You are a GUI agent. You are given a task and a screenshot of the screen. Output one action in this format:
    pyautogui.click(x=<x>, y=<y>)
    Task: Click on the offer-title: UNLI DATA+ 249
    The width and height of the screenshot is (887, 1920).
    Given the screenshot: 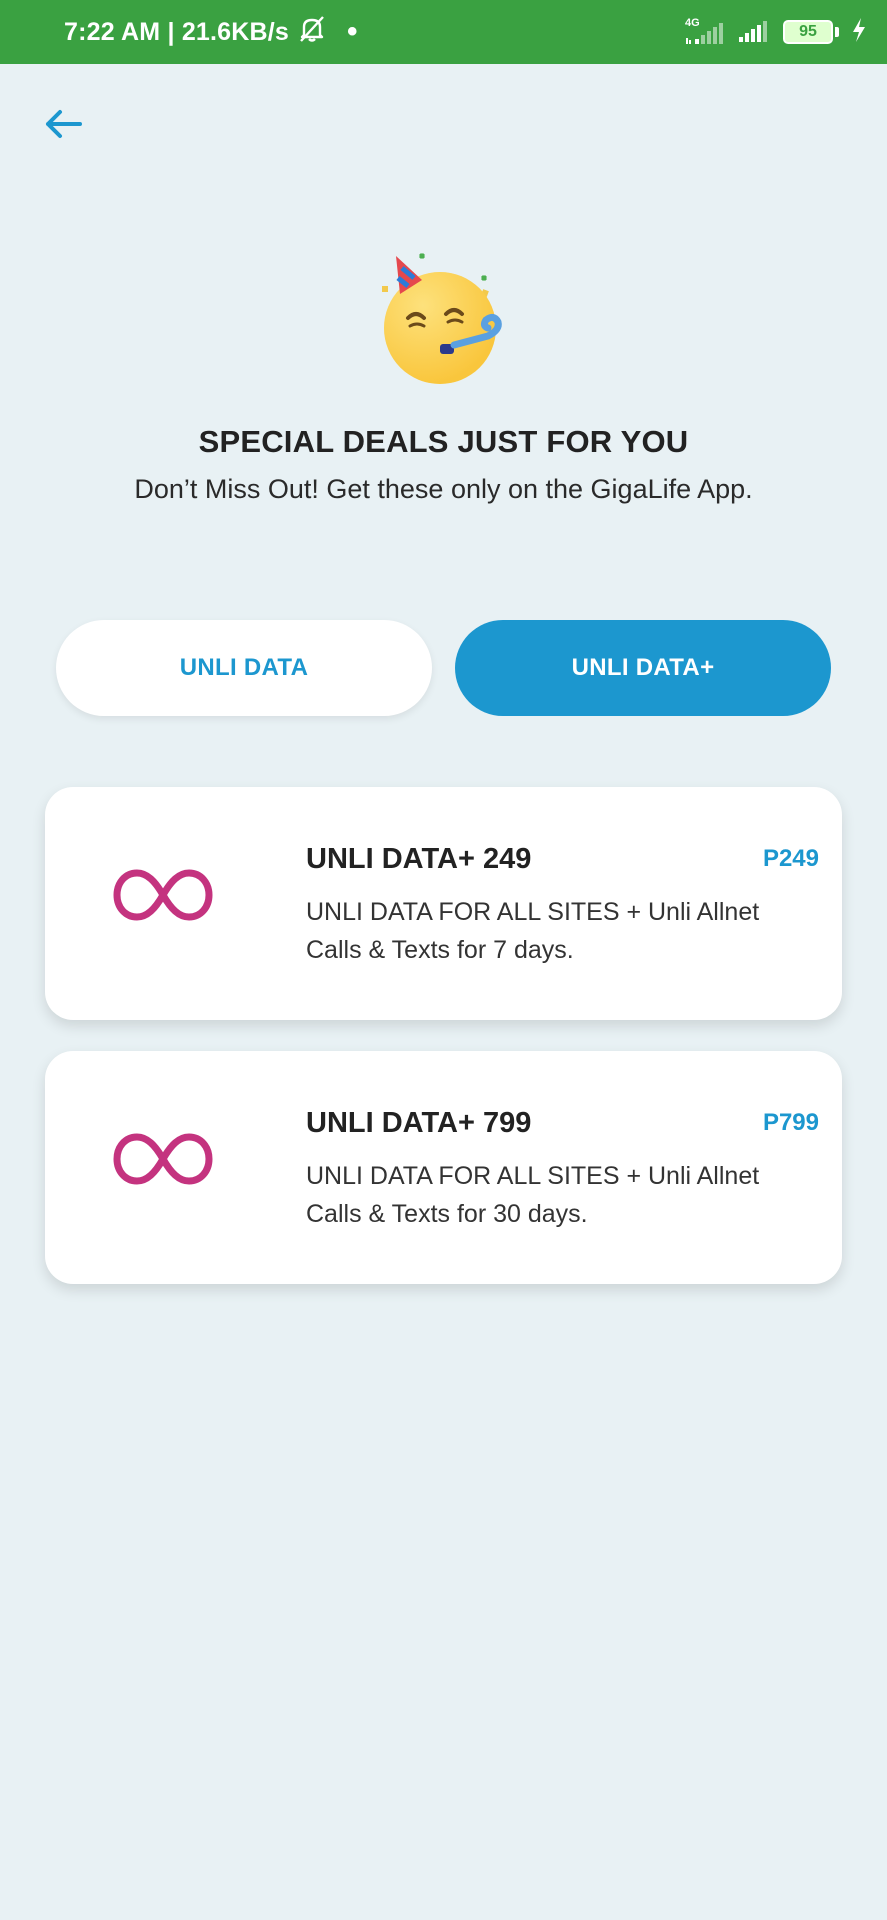 What is the action you would take?
    pyautogui.click(x=419, y=859)
    